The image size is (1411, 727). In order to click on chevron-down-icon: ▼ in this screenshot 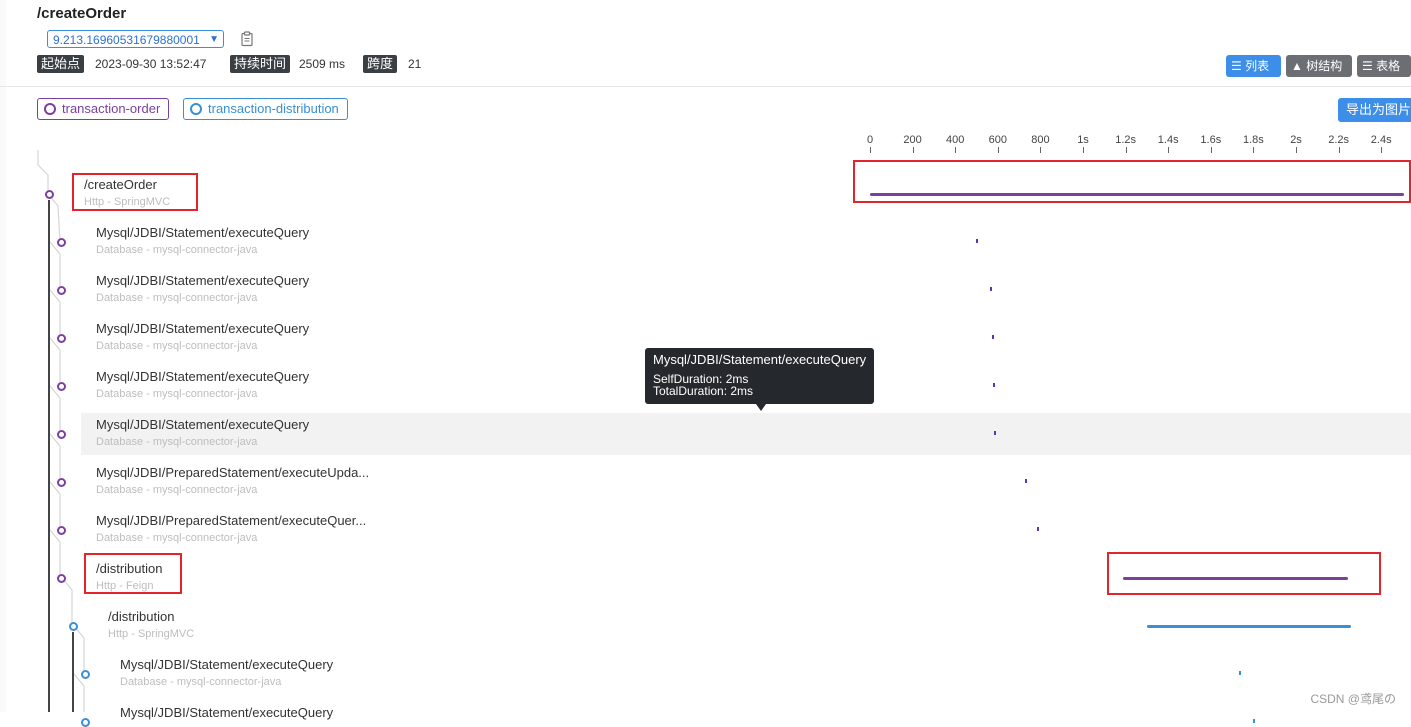, I will do `click(214, 39)`.